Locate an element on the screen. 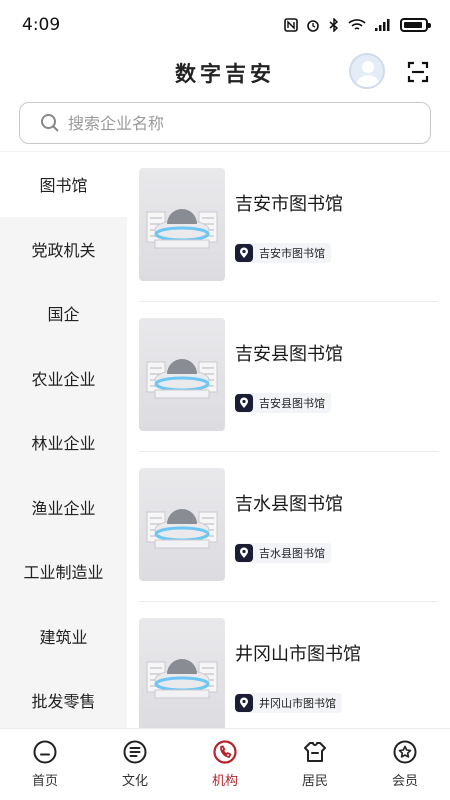 The width and height of the screenshot is (450, 800). avatar-head is located at coordinates (368, 67).